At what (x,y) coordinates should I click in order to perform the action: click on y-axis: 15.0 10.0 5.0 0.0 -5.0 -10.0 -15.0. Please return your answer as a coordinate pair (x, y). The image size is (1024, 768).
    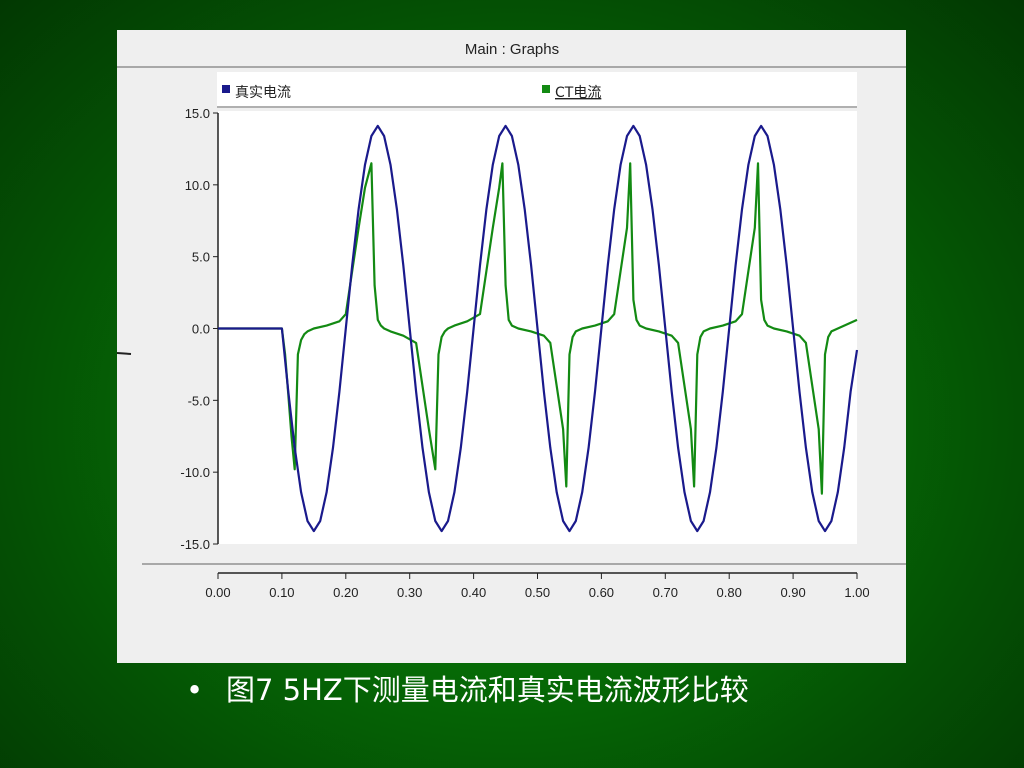
    Looking at the image, I should click on (199, 329).